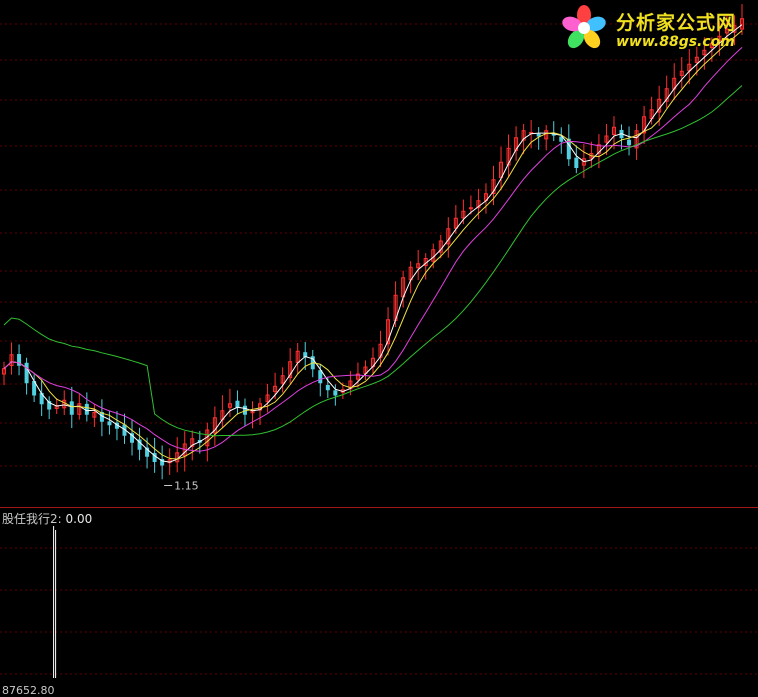 This screenshot has width=758, height=697. I want to click on logo-url: www.88gs.com, so click(675, 42).